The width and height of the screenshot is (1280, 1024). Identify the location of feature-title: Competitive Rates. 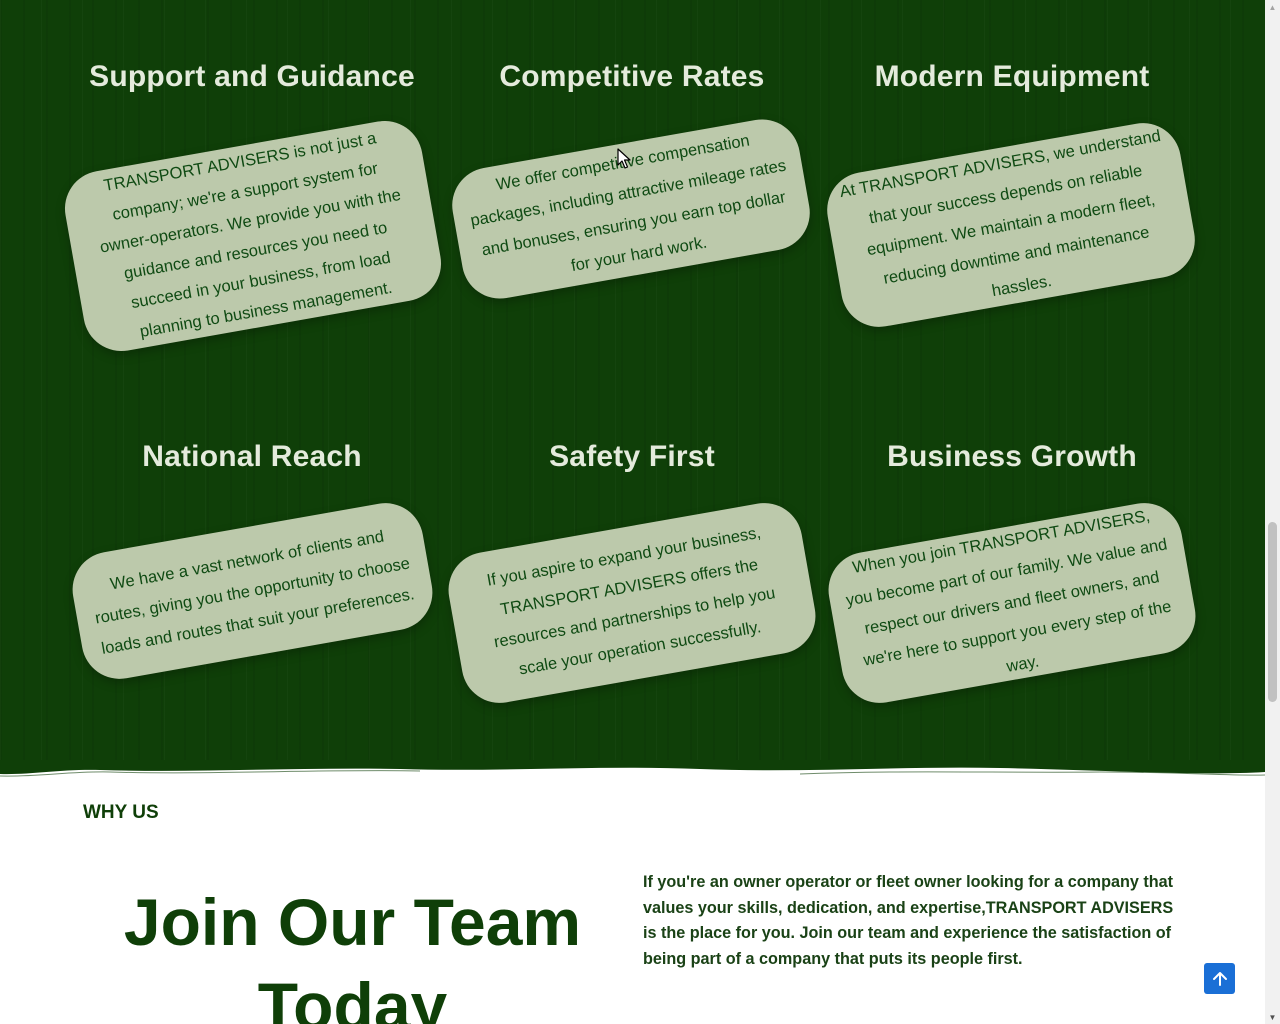
(632, 76).